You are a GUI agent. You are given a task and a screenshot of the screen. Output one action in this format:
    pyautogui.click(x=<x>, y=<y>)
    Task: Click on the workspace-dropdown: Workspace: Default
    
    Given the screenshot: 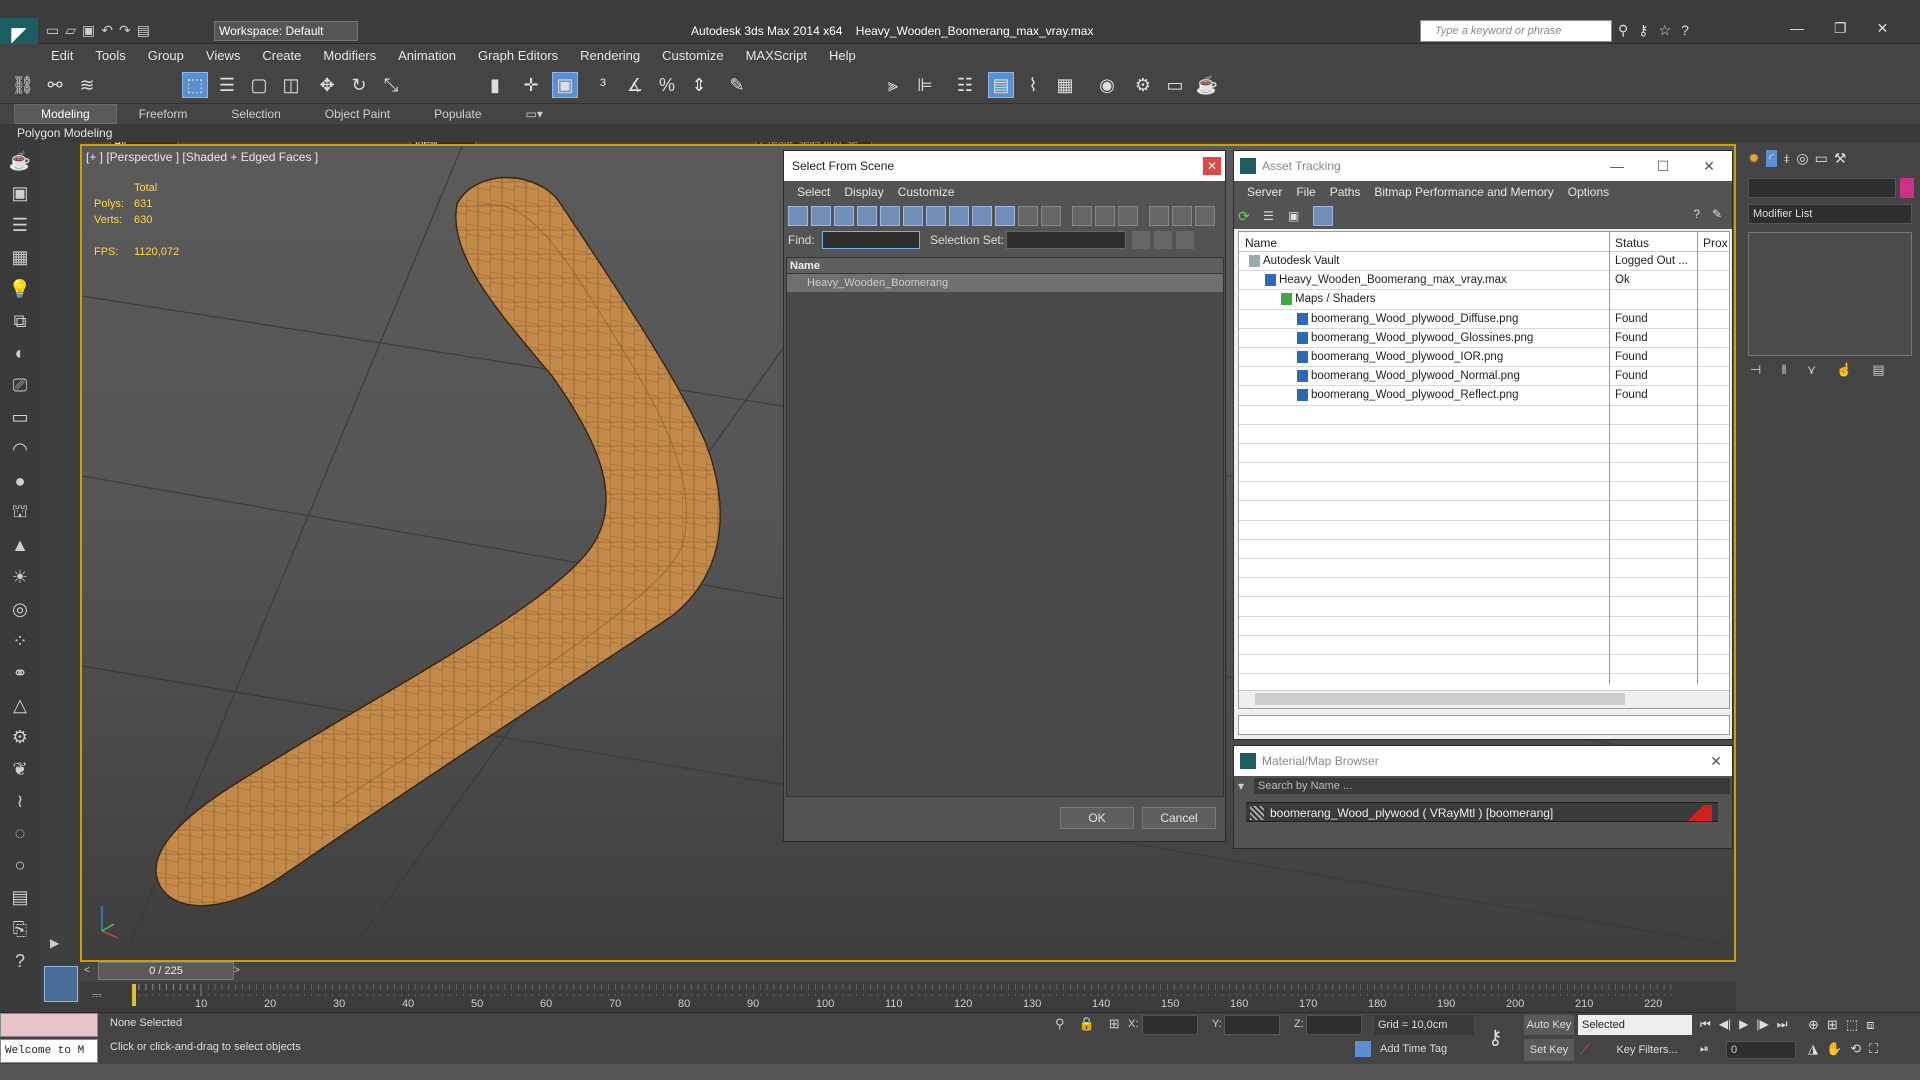 What is the action you would take?
    pyautogui.click(x=286, y=31)
    